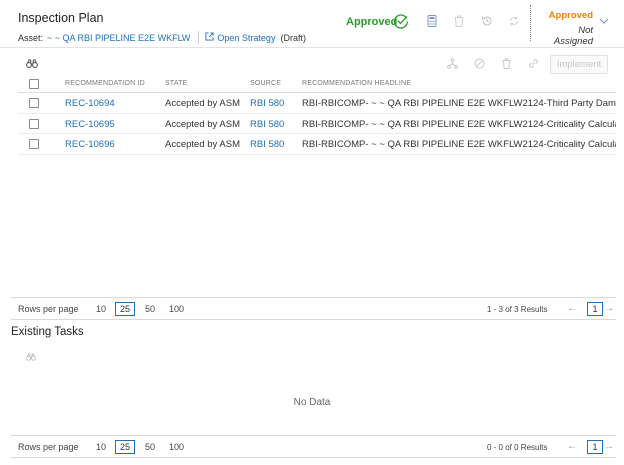 The image size is (624, 465). I want to click on column-header-state: STATE, so click(176, 83).